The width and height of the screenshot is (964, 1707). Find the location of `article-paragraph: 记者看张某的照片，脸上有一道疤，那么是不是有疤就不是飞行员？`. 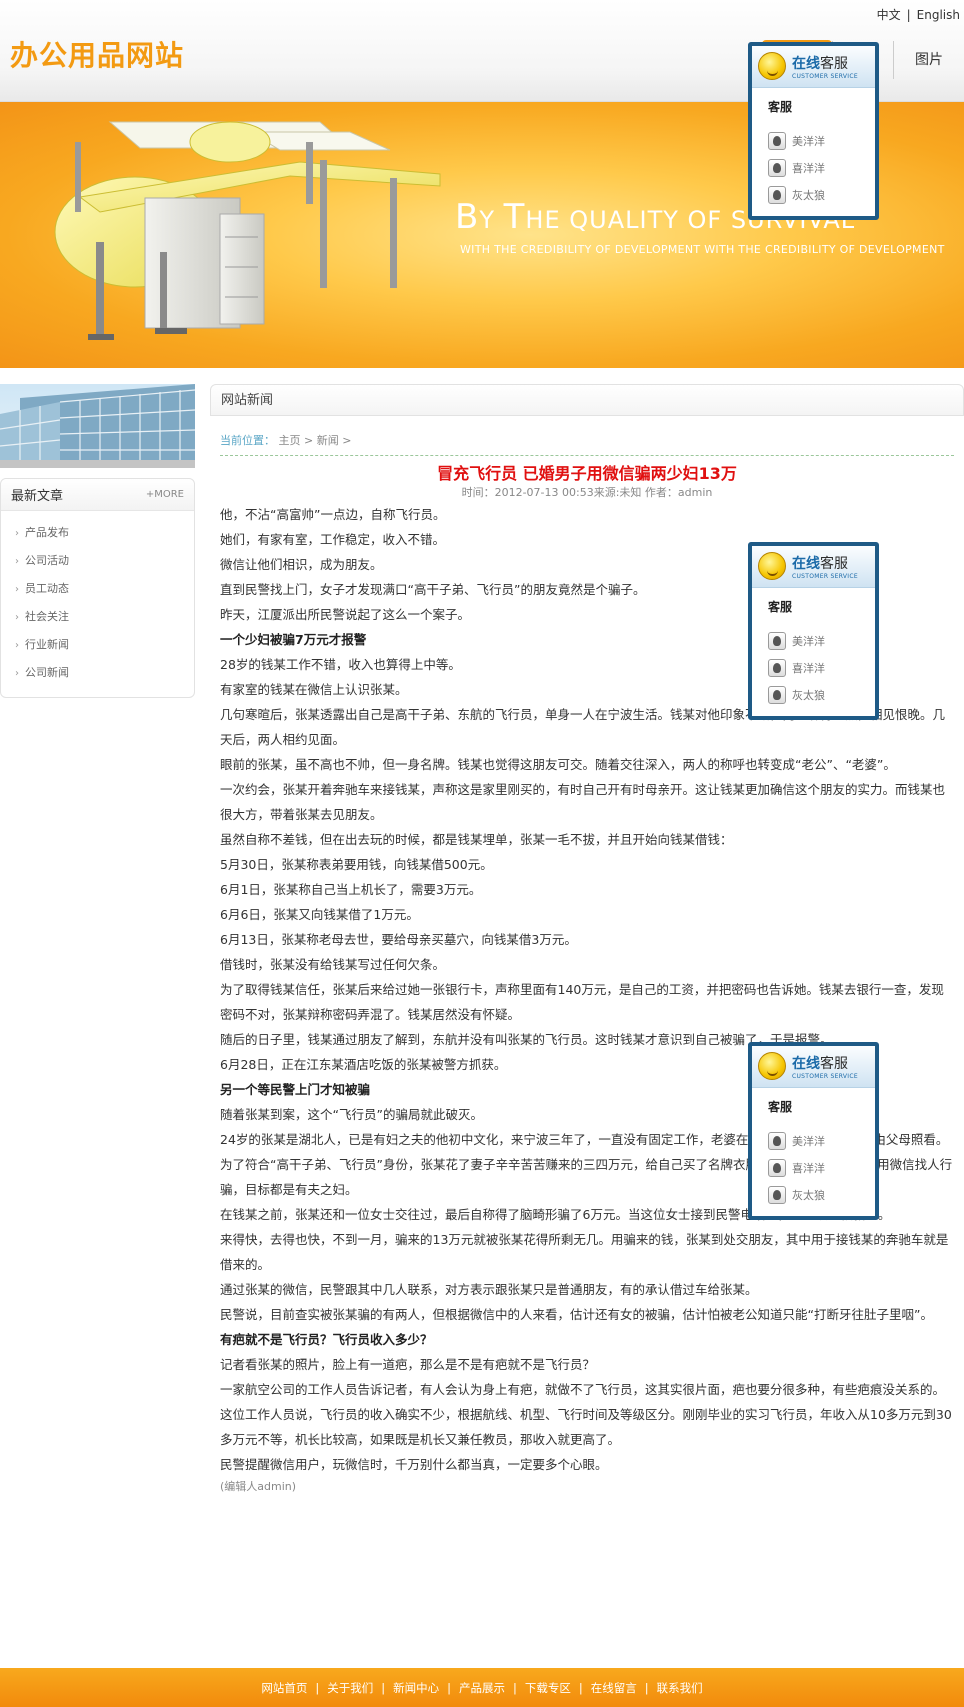

article-paragraph: 记者看张某的照片，脸上有一道疤，那么是不是有疤就不是飞行员？ is located at coordinates (408, 1364).